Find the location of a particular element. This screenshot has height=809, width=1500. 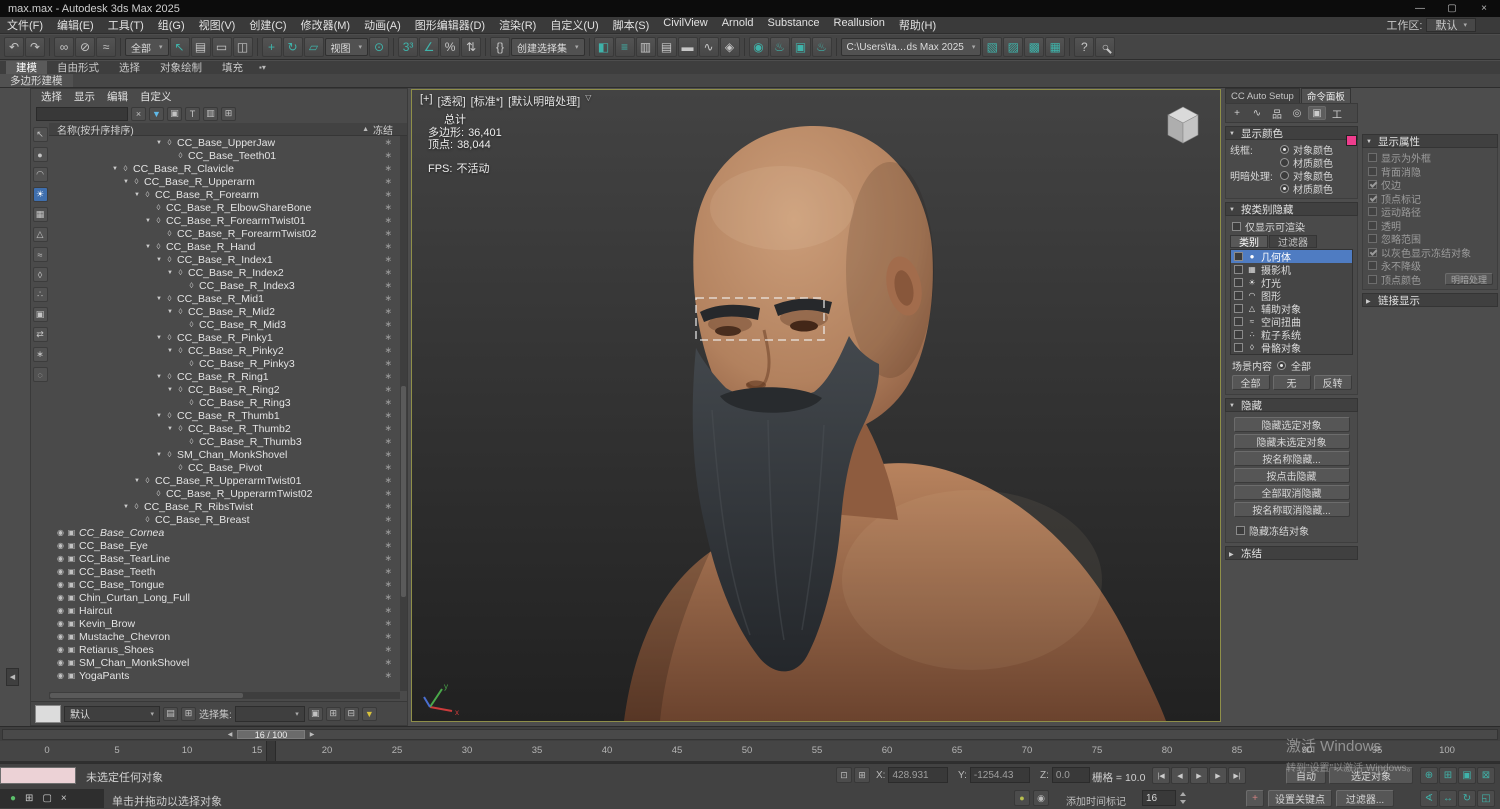

viewport-layout-icon: ▦ is located at coordinates (1055, 47).